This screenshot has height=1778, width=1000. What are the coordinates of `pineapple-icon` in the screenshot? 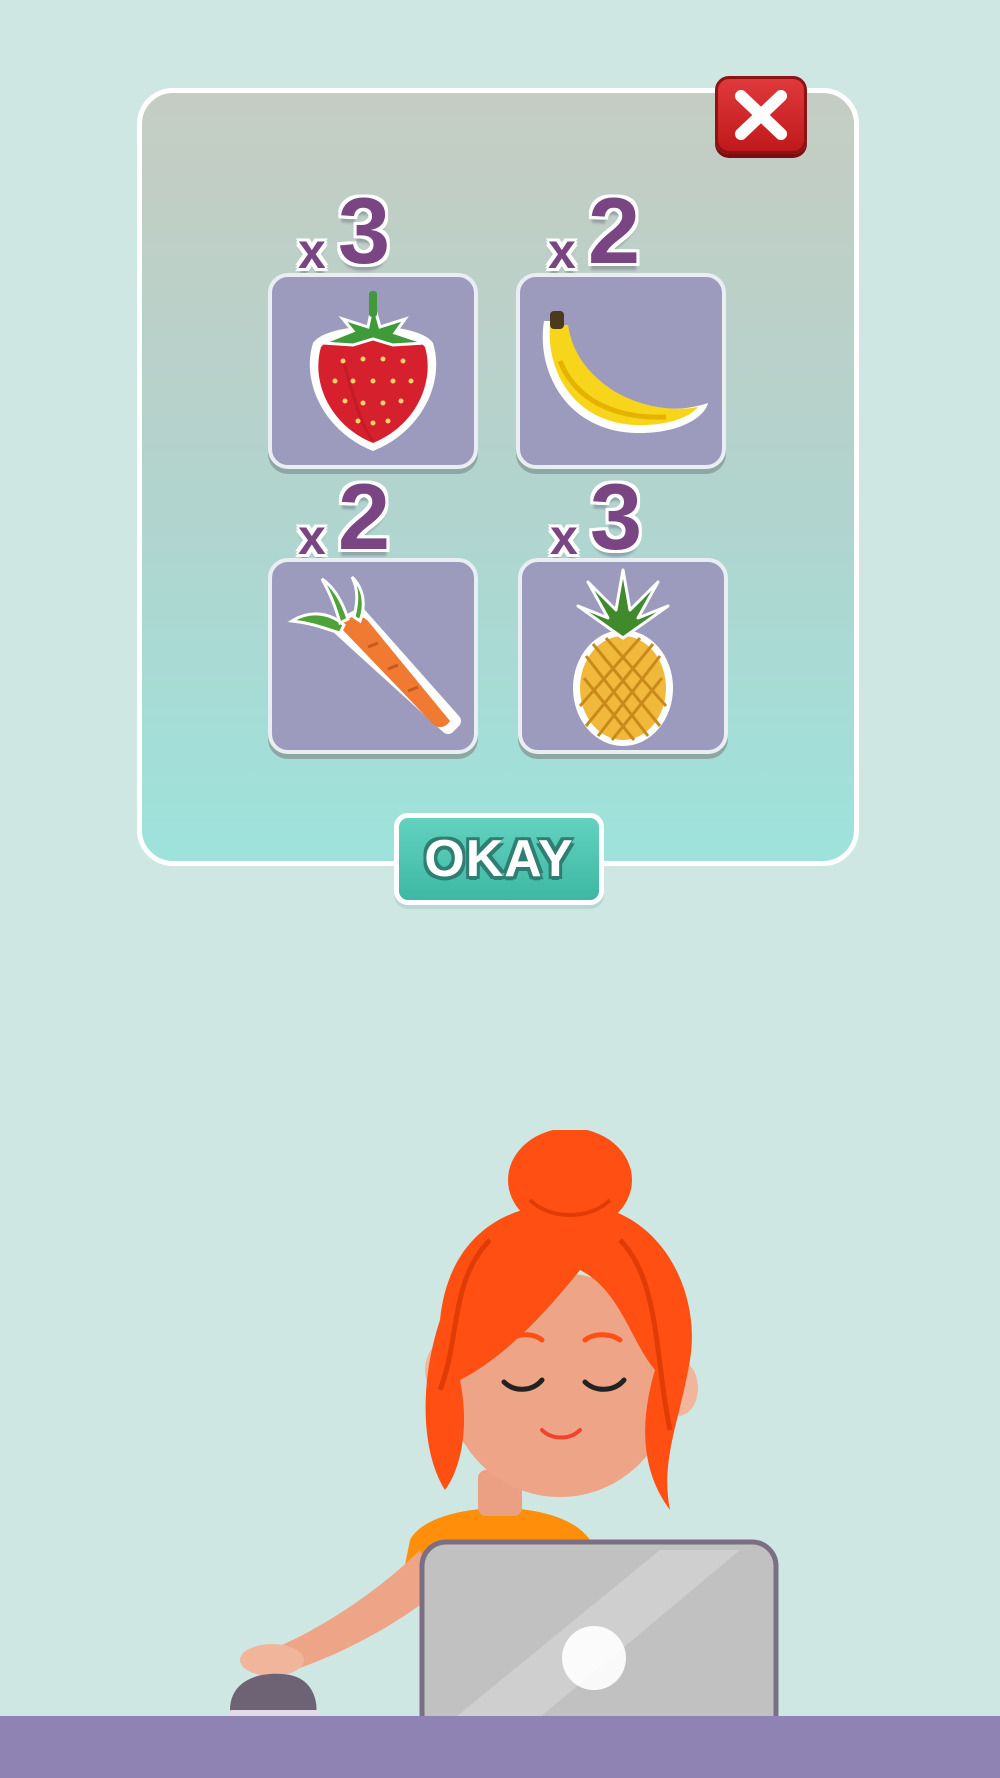 It's located at (623, 657).